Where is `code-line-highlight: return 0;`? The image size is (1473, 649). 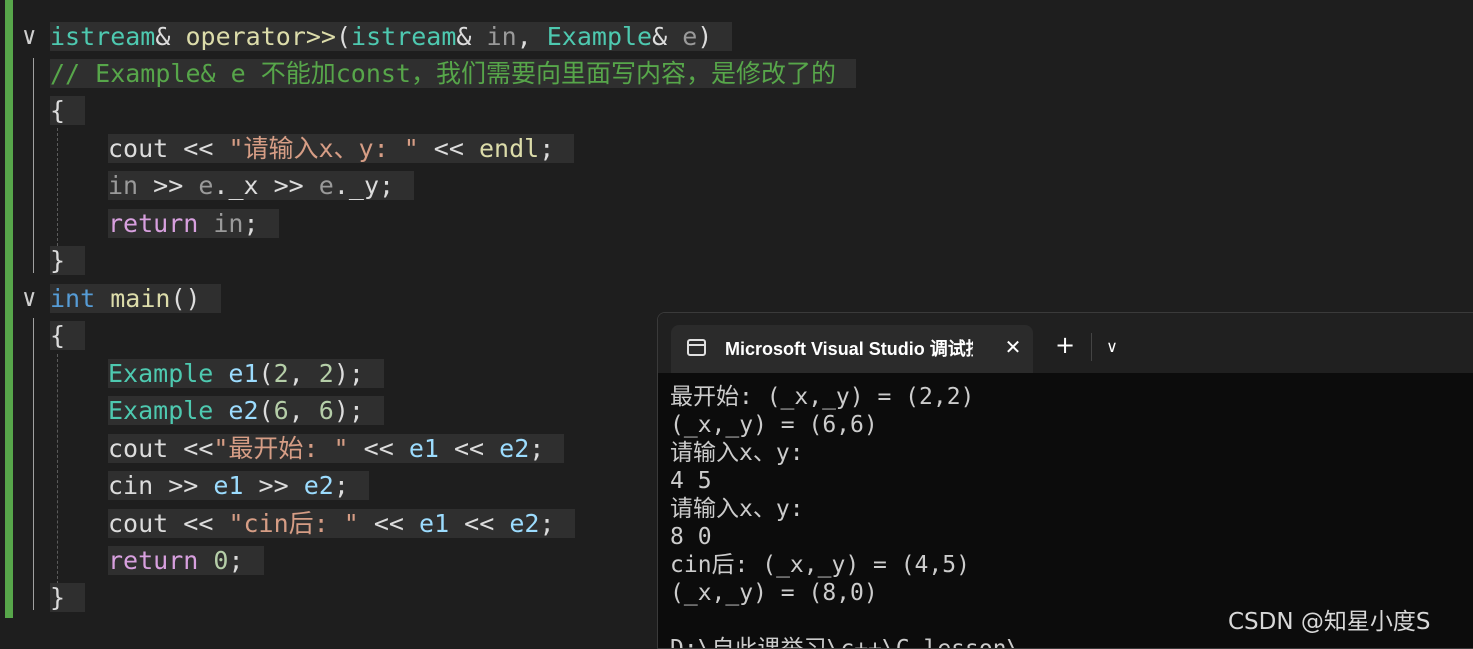 code-line-highlight: return 0; is located at coordinates (186, 560).